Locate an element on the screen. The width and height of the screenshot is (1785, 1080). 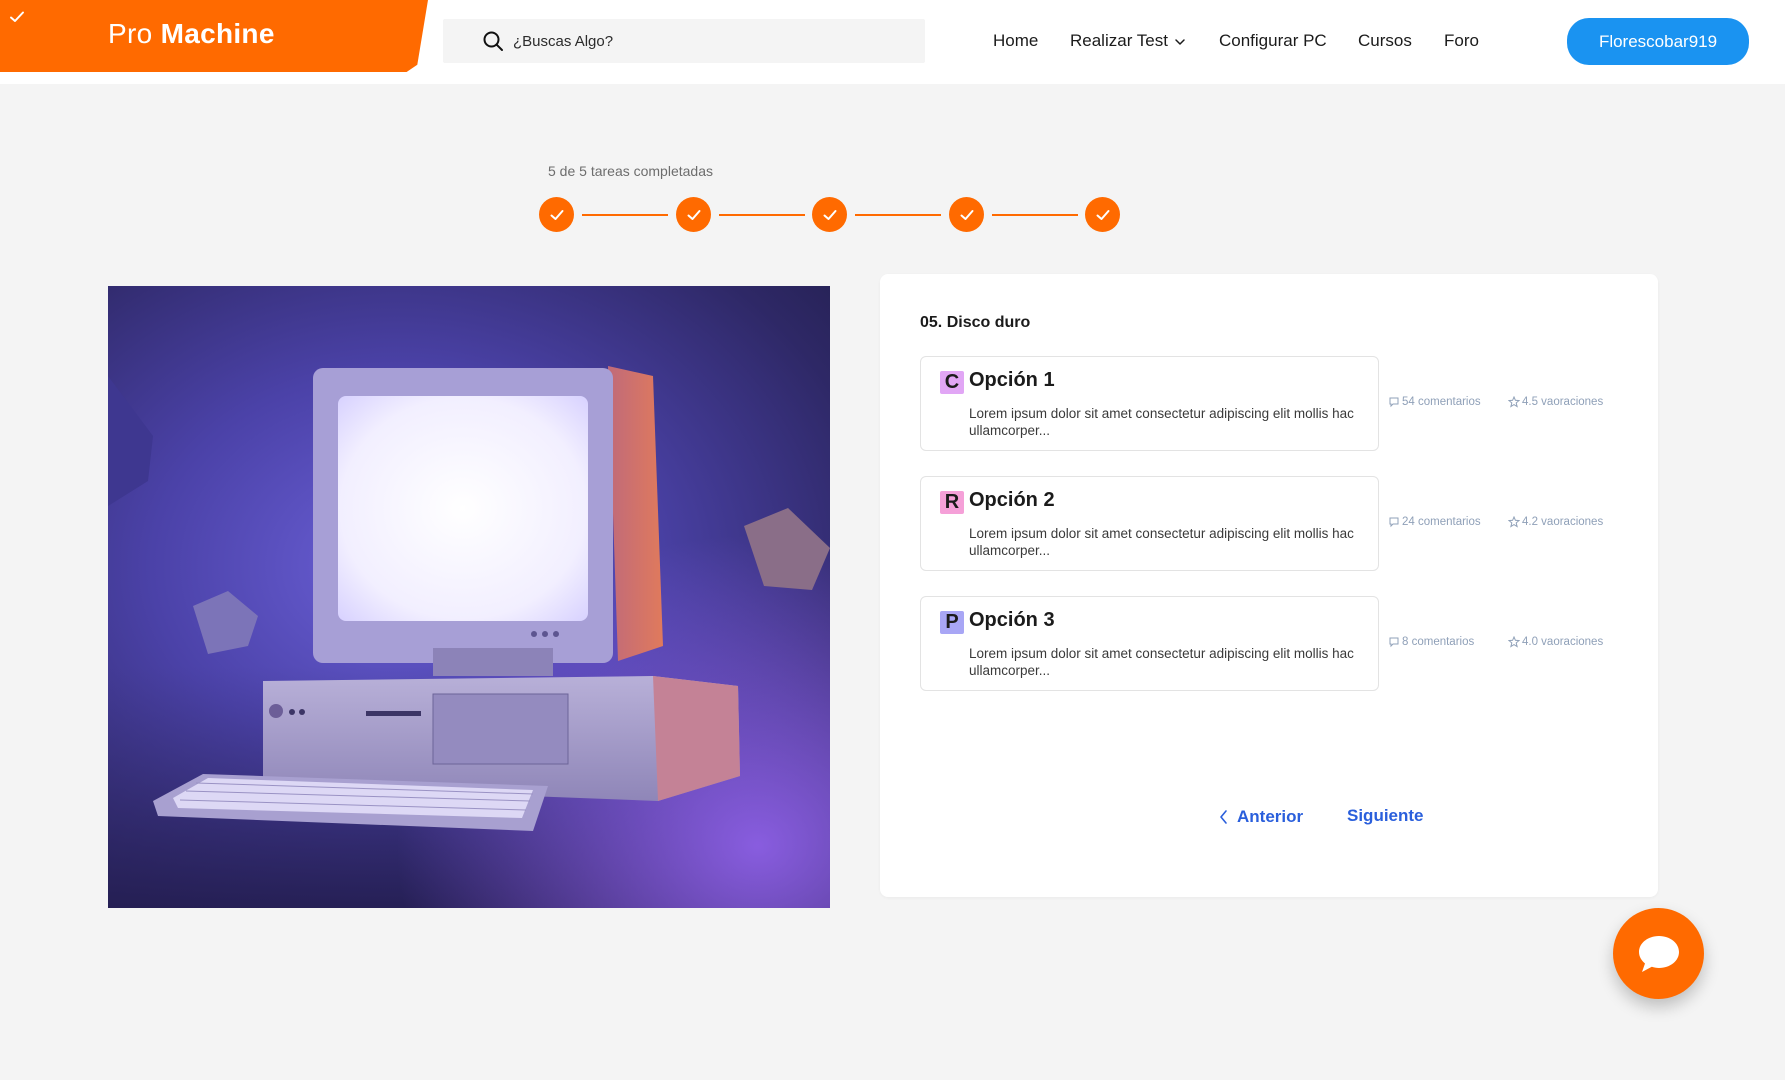
step-5-complete is located at coordinates (1102, 214).